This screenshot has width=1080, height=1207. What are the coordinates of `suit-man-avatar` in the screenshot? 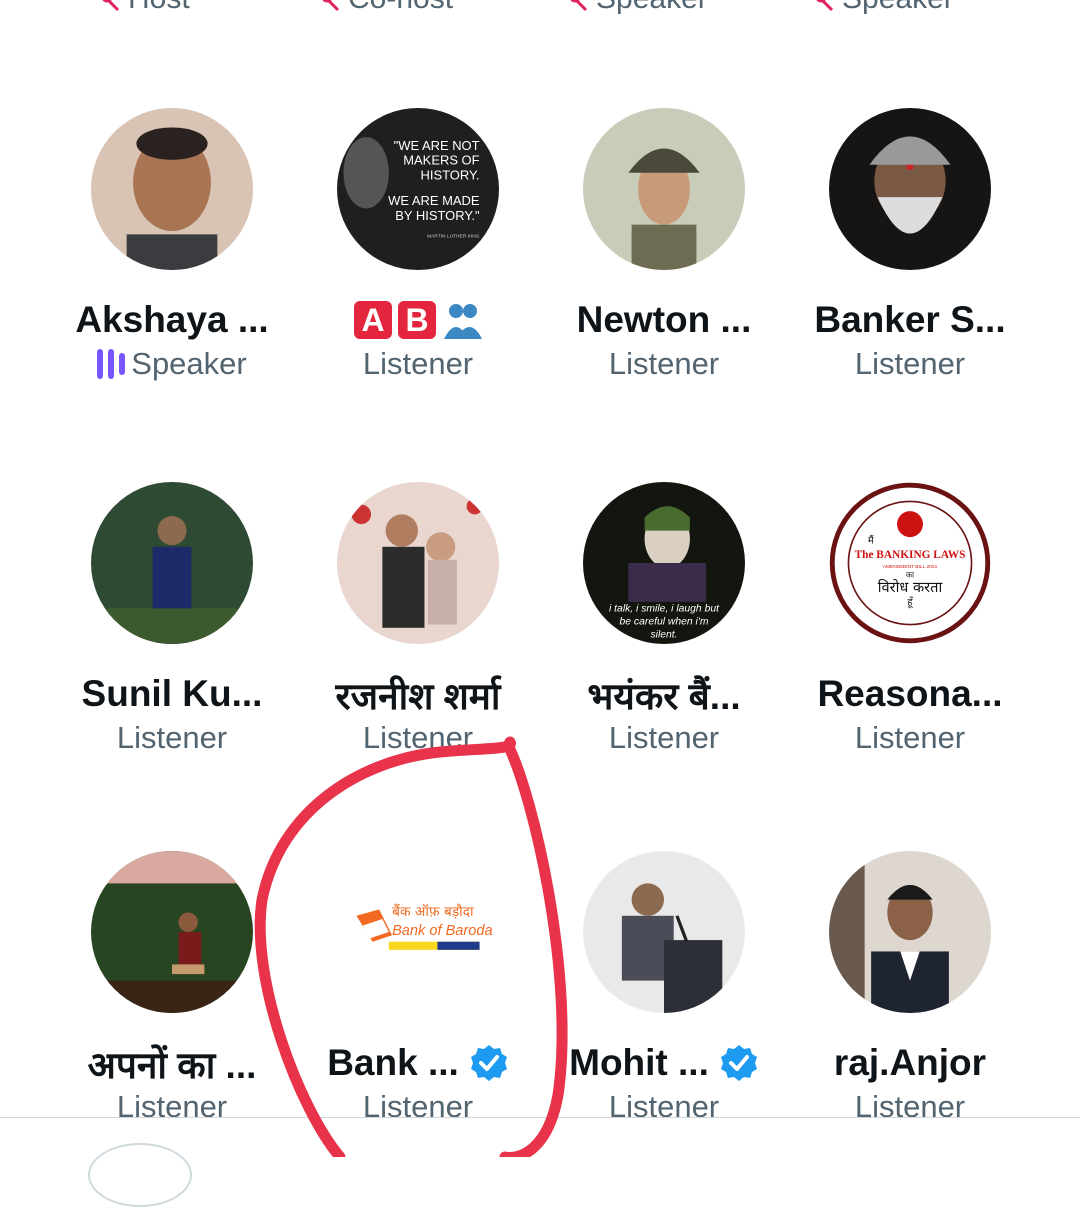 It's located at (172, 563).